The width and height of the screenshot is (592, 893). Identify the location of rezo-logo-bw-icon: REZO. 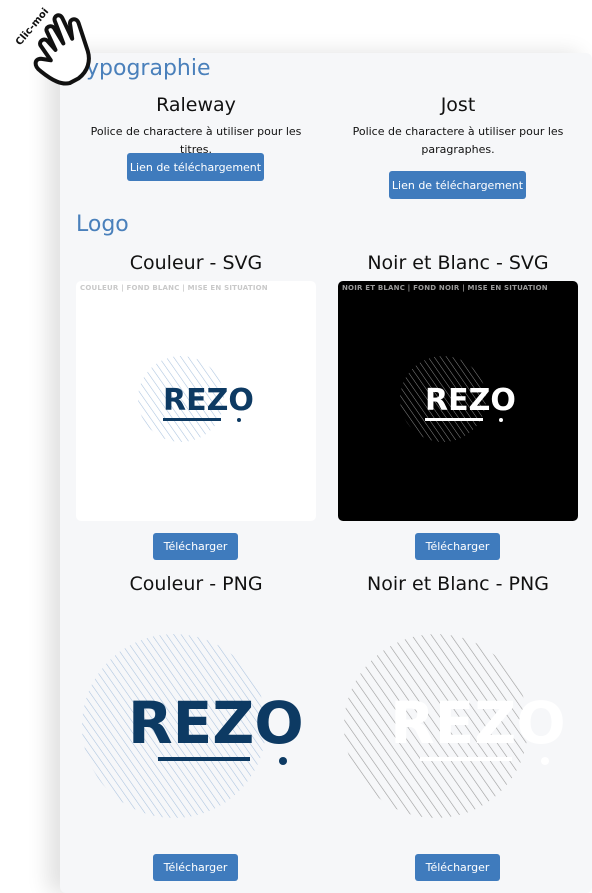
(458, 399).